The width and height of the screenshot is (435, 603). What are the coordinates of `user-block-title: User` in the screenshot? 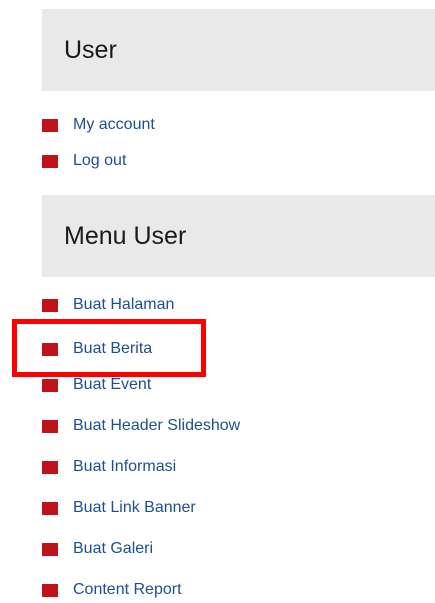 It's located at (238, 50).